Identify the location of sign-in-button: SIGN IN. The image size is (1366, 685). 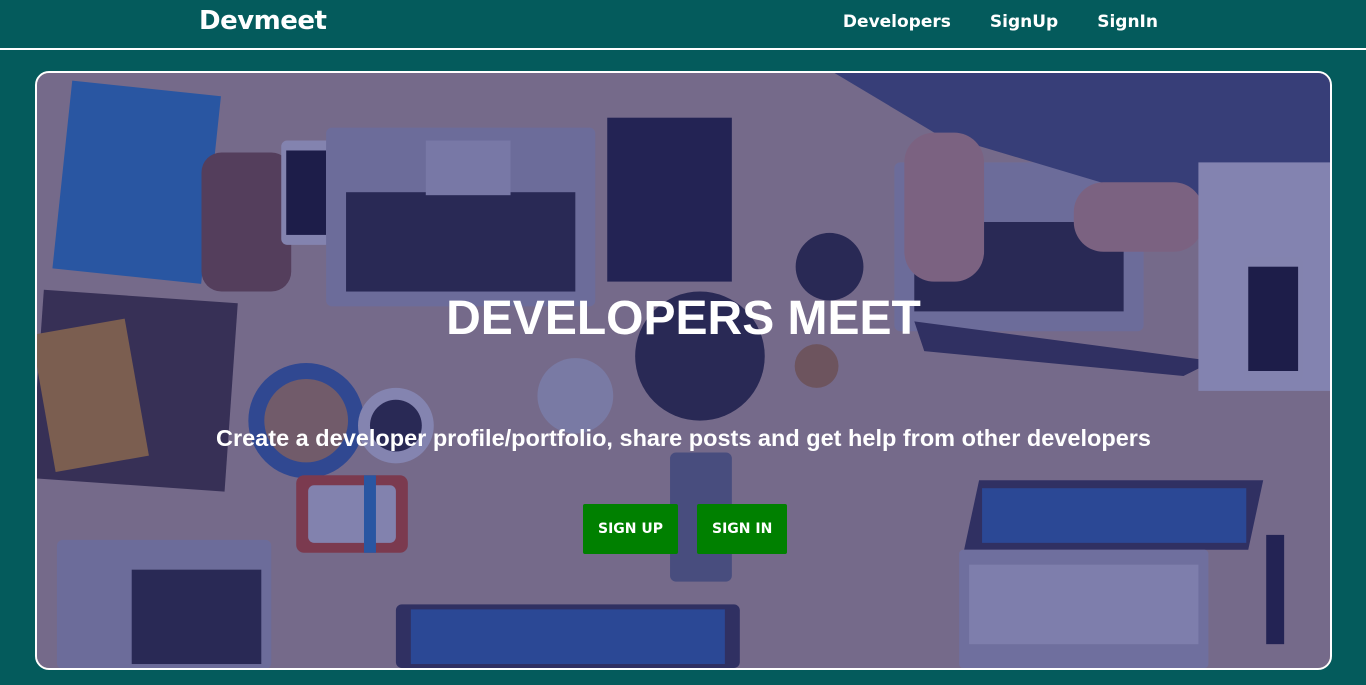
(742, 529).